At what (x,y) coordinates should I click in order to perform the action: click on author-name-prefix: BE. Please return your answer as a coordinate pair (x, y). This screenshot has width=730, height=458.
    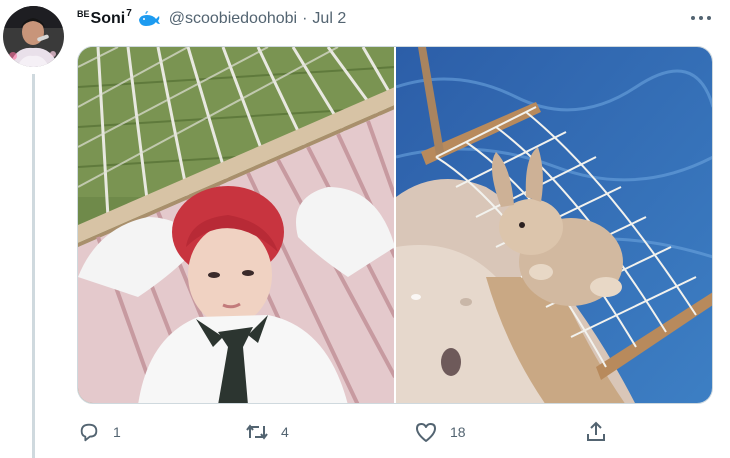
    Looking at the image, I should click on (83, 14).